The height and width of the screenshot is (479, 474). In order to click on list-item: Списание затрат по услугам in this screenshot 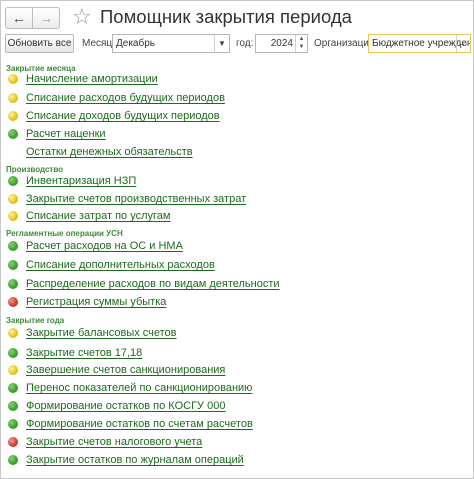, I will do `click(89, 216)`.